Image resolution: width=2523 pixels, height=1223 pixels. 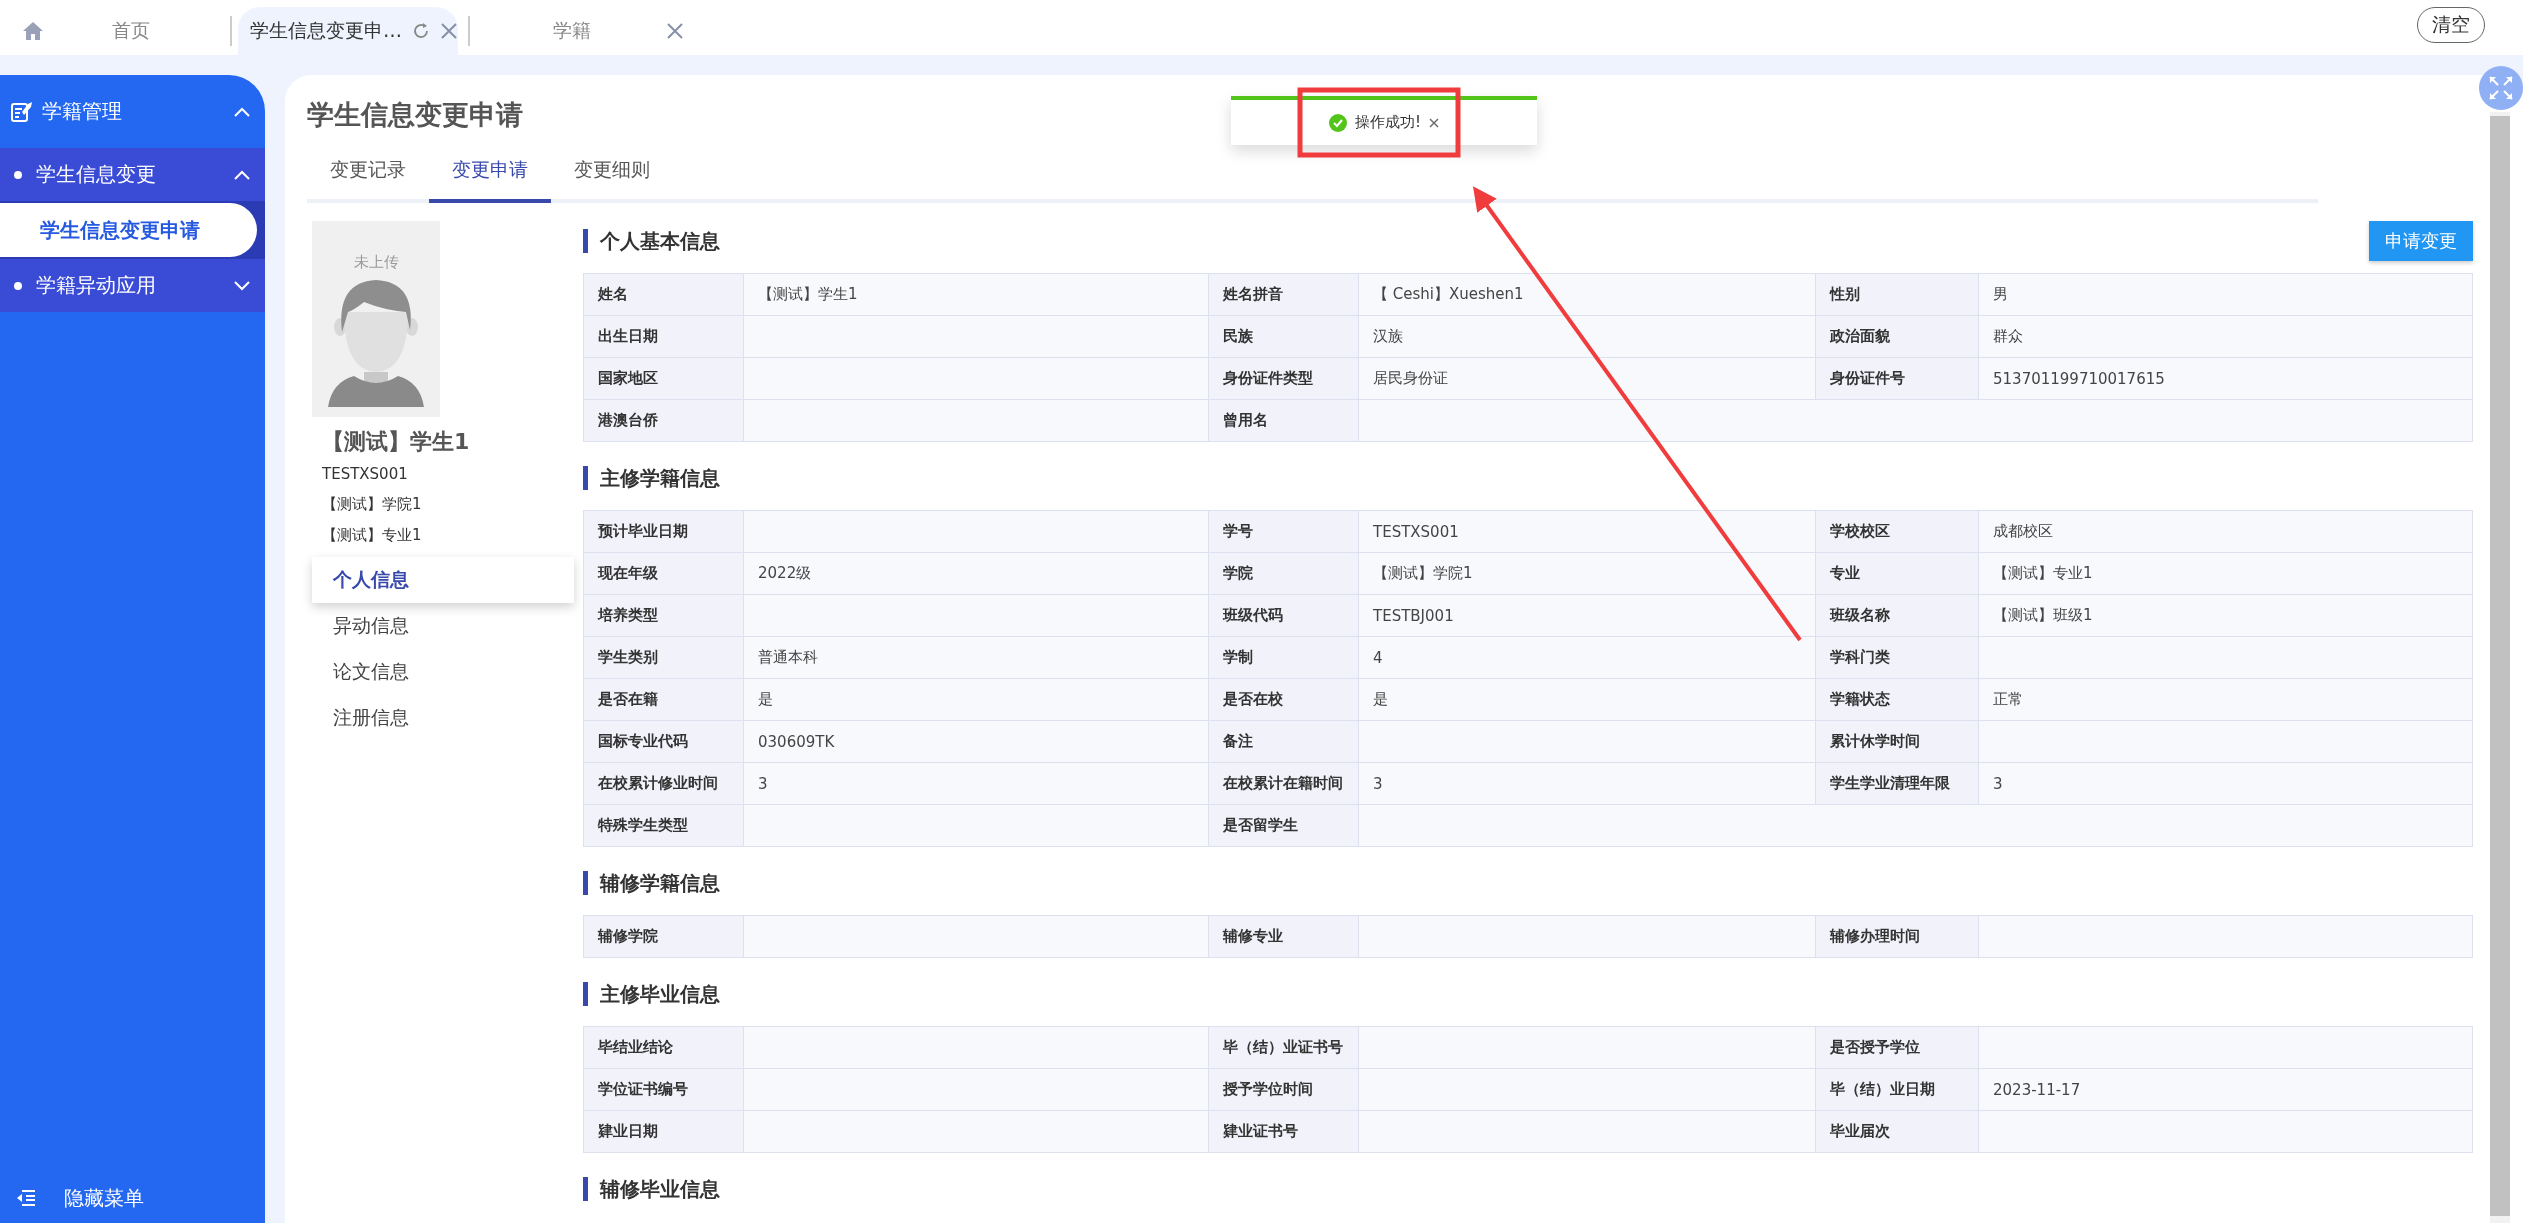 I want to click on student-major: 【测试】专业1, so click(x=372, y=535).